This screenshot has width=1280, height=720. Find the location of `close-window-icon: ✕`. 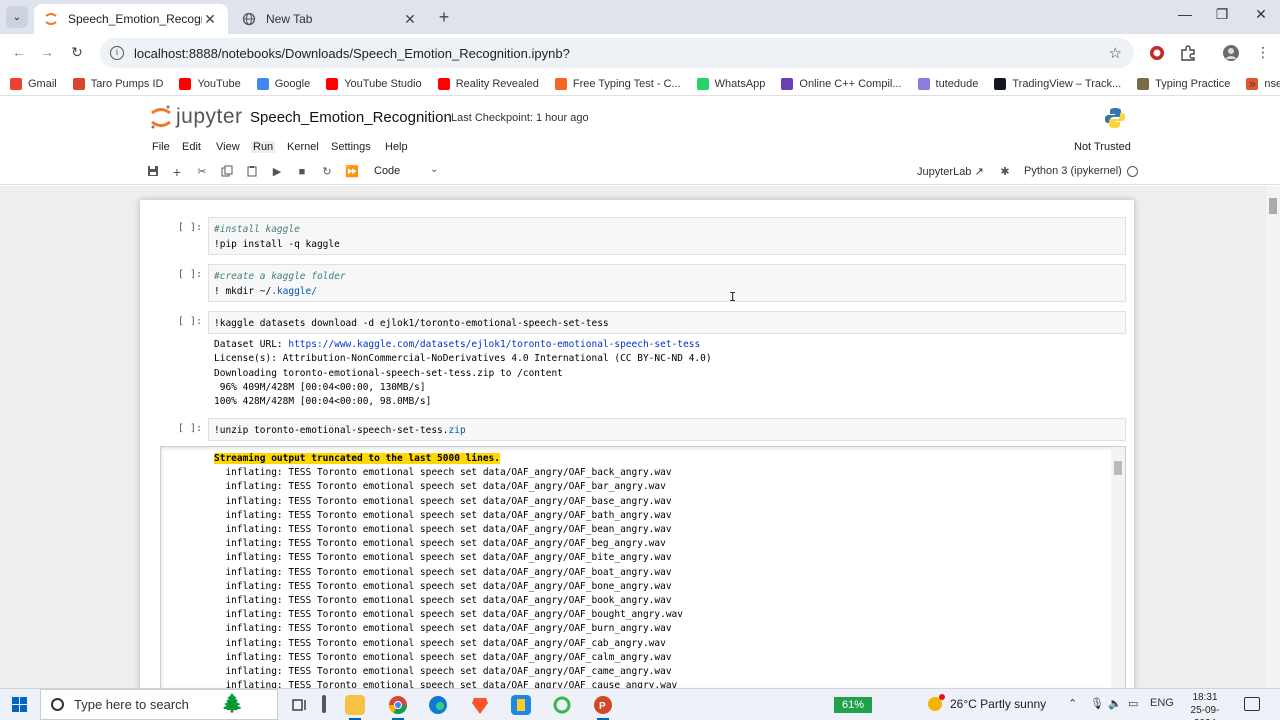

close-window-icon: ✕ is located at coordinates (1261, 14).